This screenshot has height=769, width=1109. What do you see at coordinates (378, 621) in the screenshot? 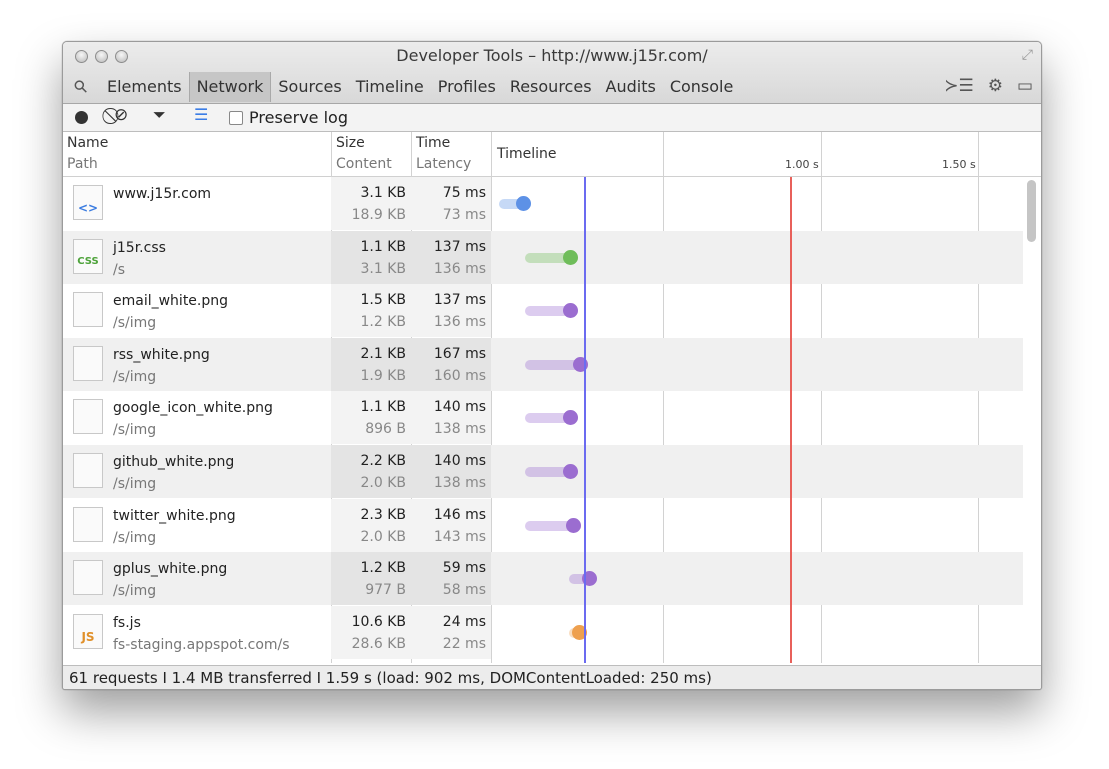
I see `request-size: 10.6 KB` at bounding box center [378, 621].